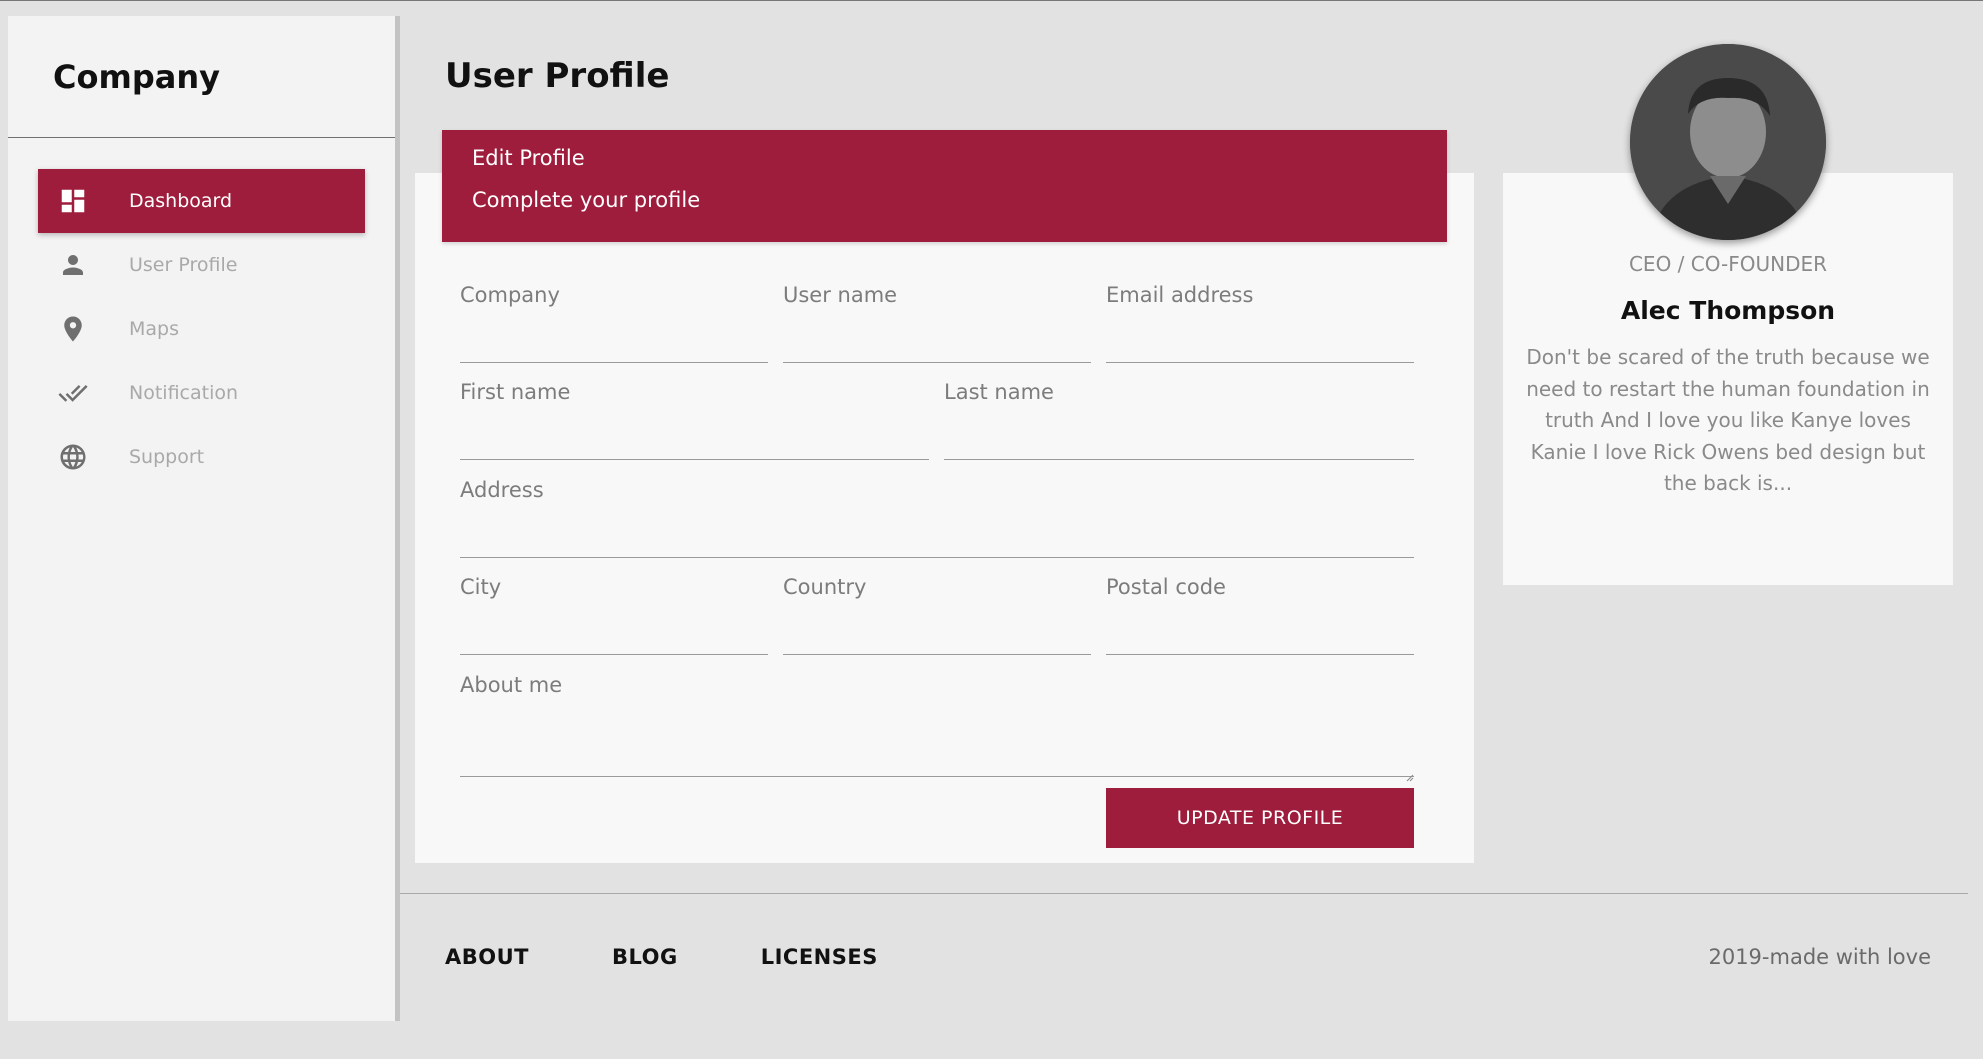  I want to click on about-me-textarea, so click(937, 745).